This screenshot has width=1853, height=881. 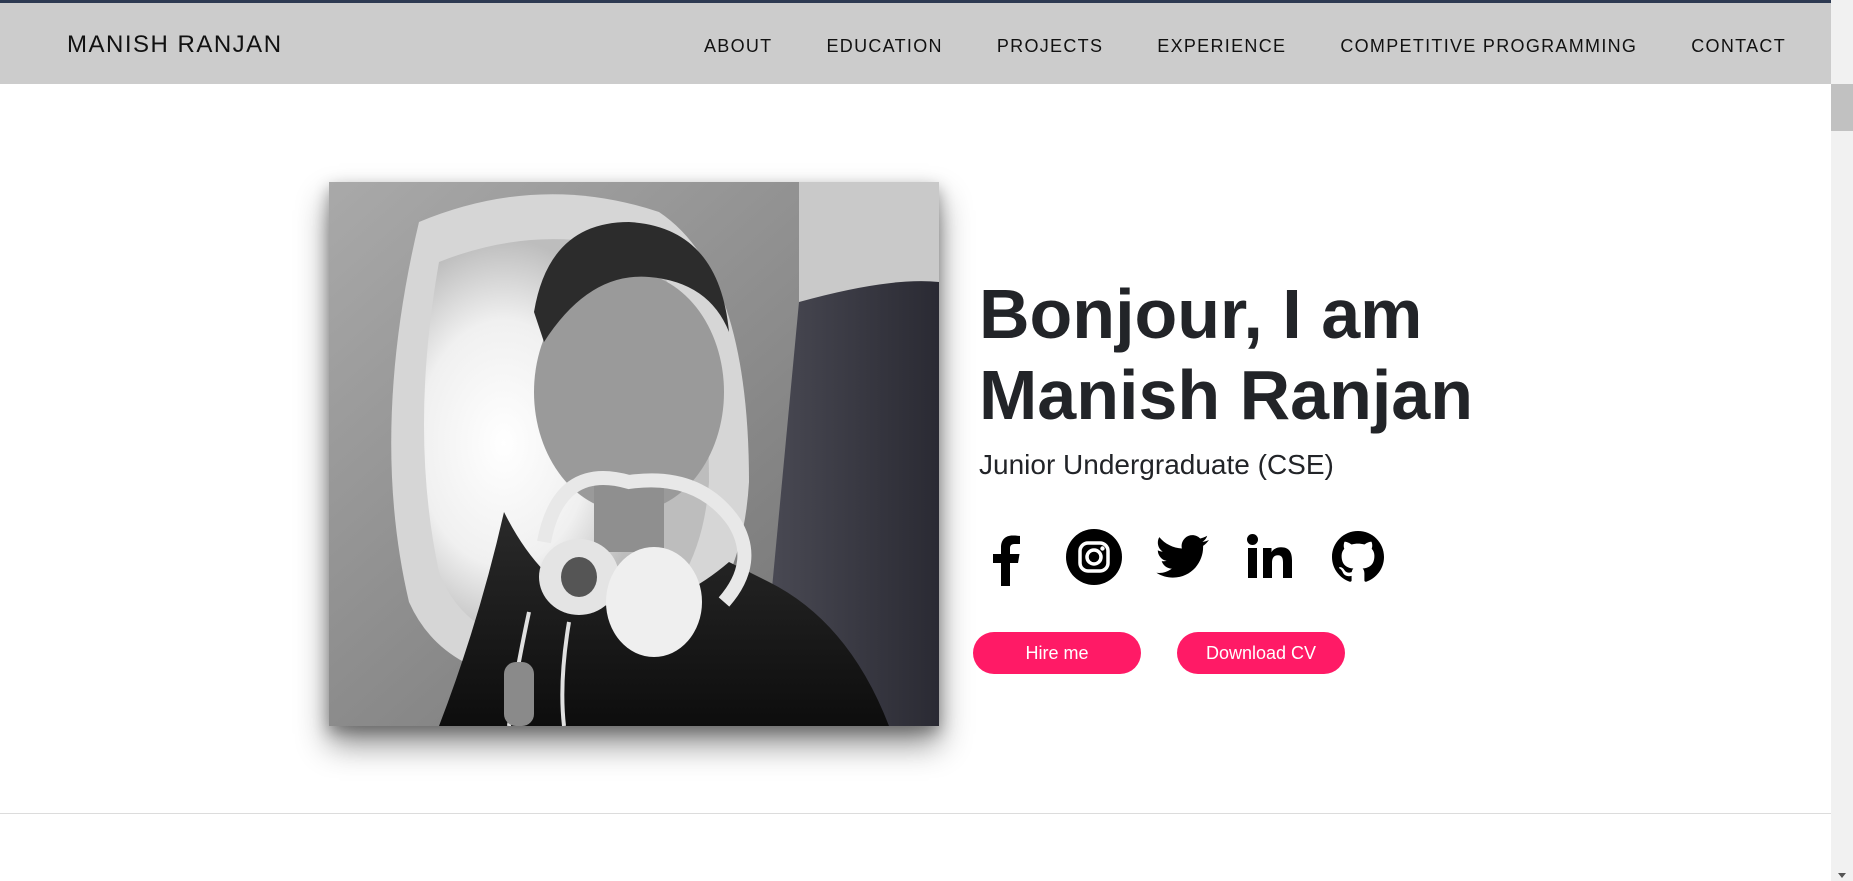 What do you see at coordinates (1270, 557) in the screenshot?
I see `linkedin-icon` at bounding box center [1270, 557].